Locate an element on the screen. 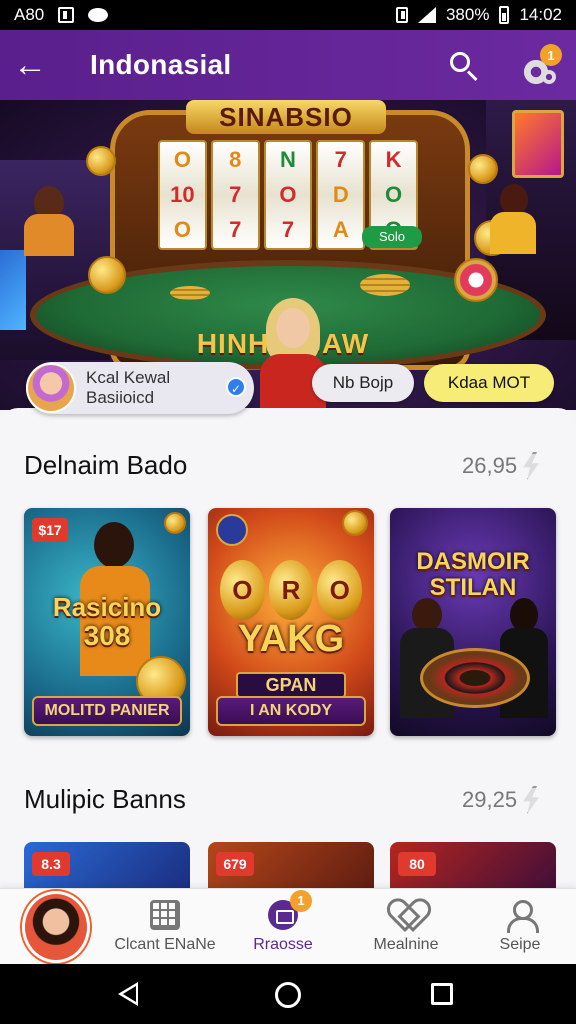 This screenshot has width=576, height=1024. reel: O 10 O is located at coordinates (182, 195).